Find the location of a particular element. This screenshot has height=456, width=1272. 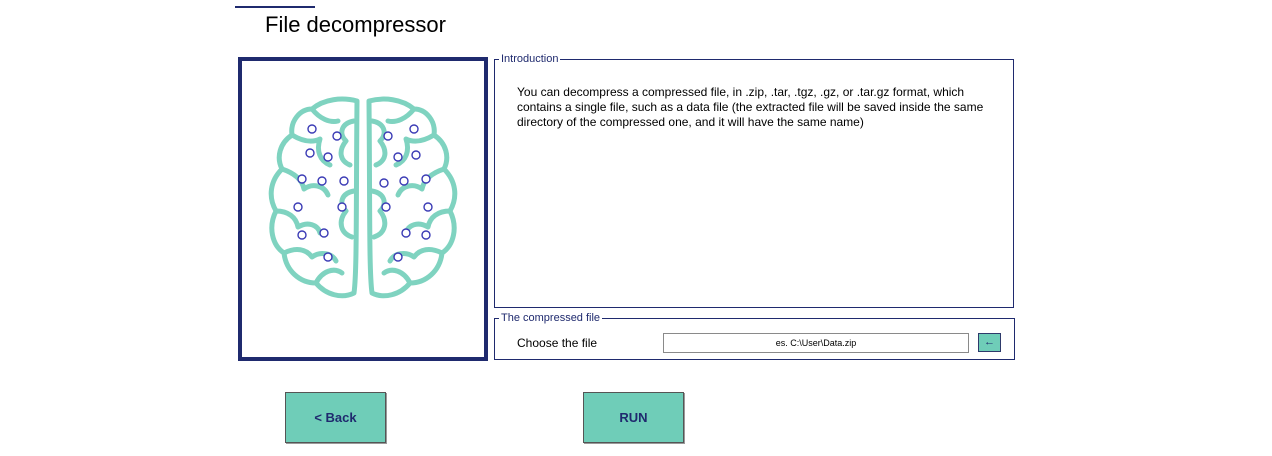

compressed-file-legend: The compressed file is located at coordinates (551, 318).